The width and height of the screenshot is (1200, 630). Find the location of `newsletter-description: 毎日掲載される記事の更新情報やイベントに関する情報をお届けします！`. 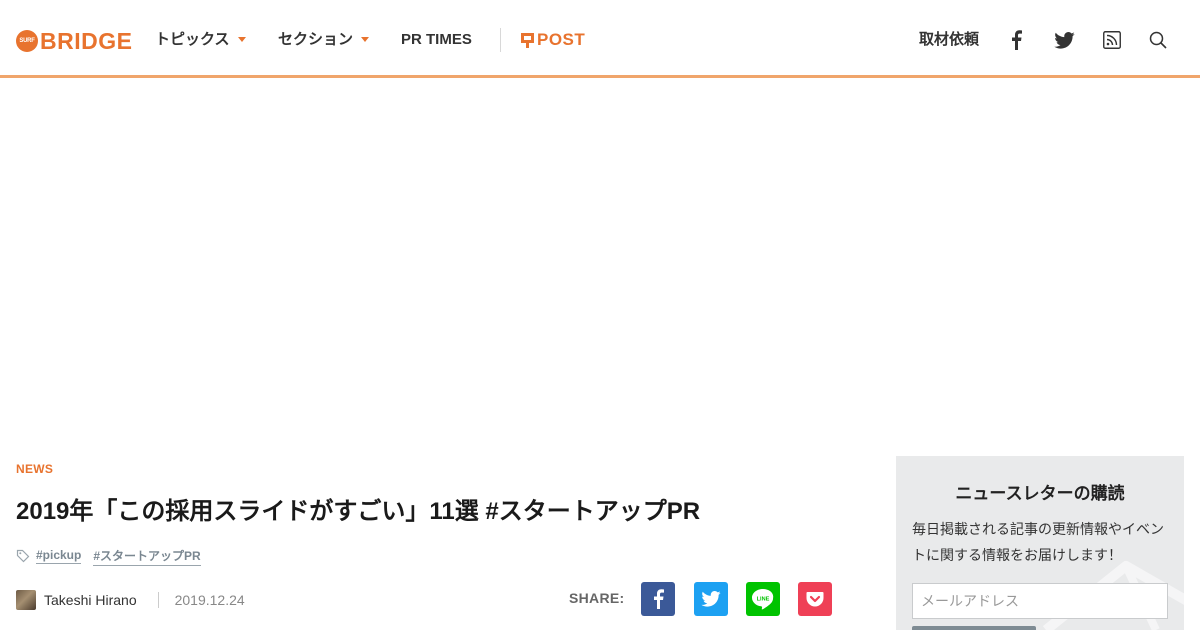

newsletter-description: 毎日掲載される記事の更新情報やイベントに関する情報をお届けします！ is located at coordinates (1038, 542).